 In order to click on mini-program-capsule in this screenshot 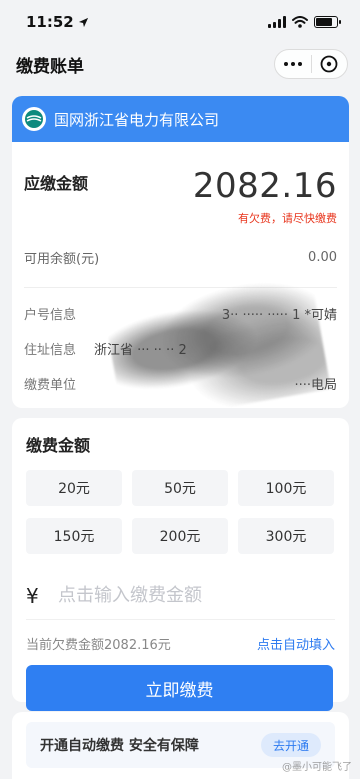, I will do `click(311, 64)`.